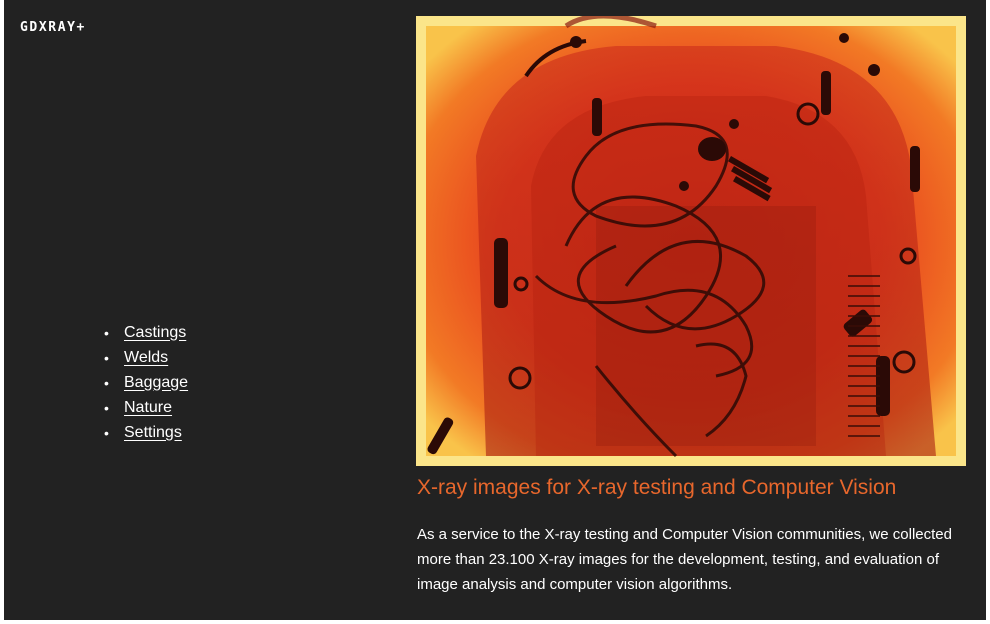 The height and width of the screenshot is (624, 990). What do you see at coordinates (153, 433) in the screenshot?
I see `nav-link-settings: Settings` at bounding box center [153, 433].